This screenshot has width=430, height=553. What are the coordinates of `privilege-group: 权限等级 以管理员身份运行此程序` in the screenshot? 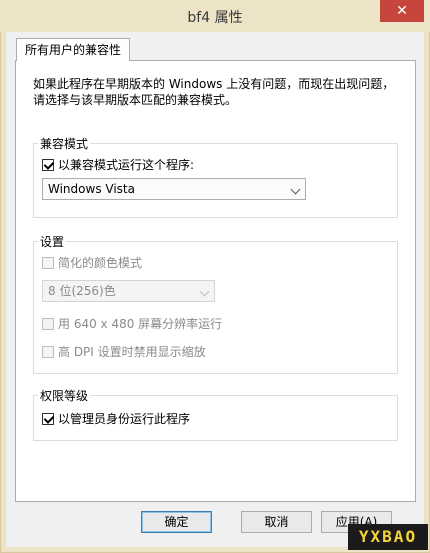 It's located at (215, 414).